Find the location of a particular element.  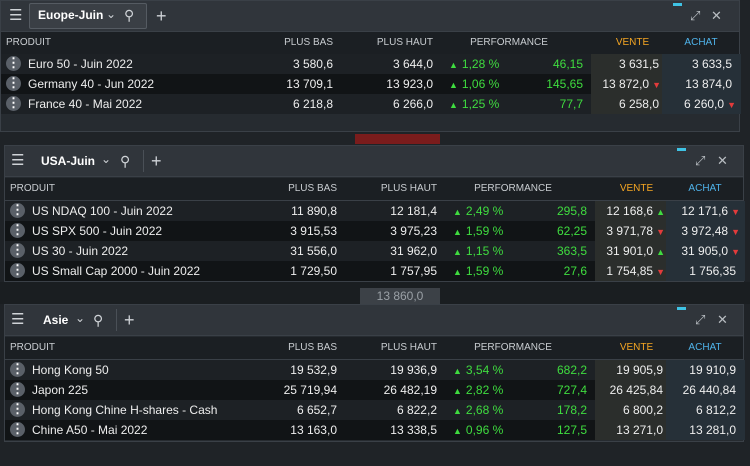

product-name: Euro 50 - Juin 2022 is located at coordinates (80, 64).